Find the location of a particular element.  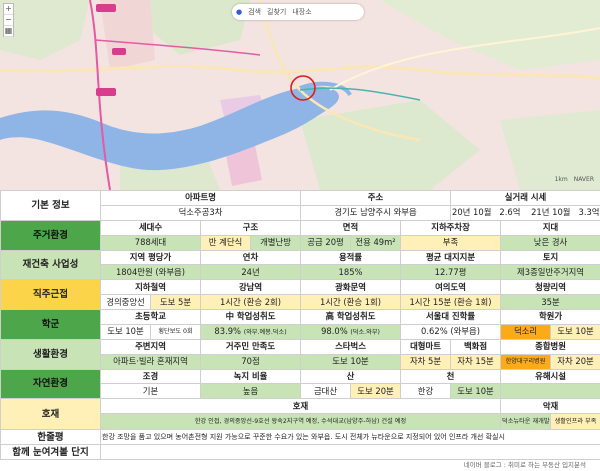

header-households: 세대수 is located at coordinates (150, 227).